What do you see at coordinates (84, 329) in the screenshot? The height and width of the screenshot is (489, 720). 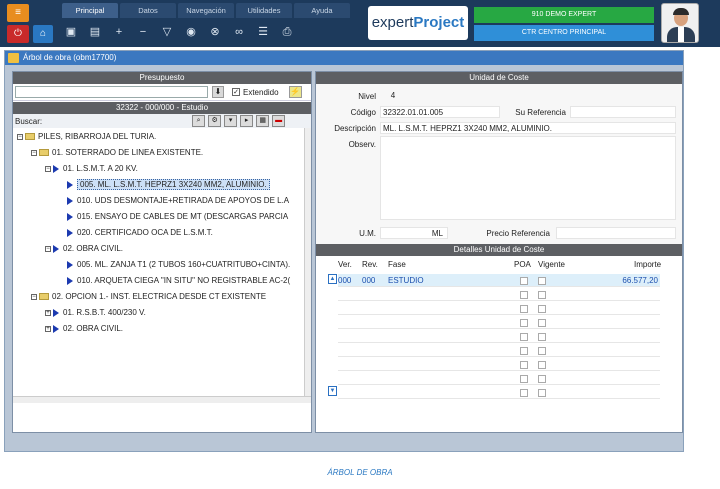 I see `tree-node: +02. OBRA CIVIL.` at bounding box center [84, 329].